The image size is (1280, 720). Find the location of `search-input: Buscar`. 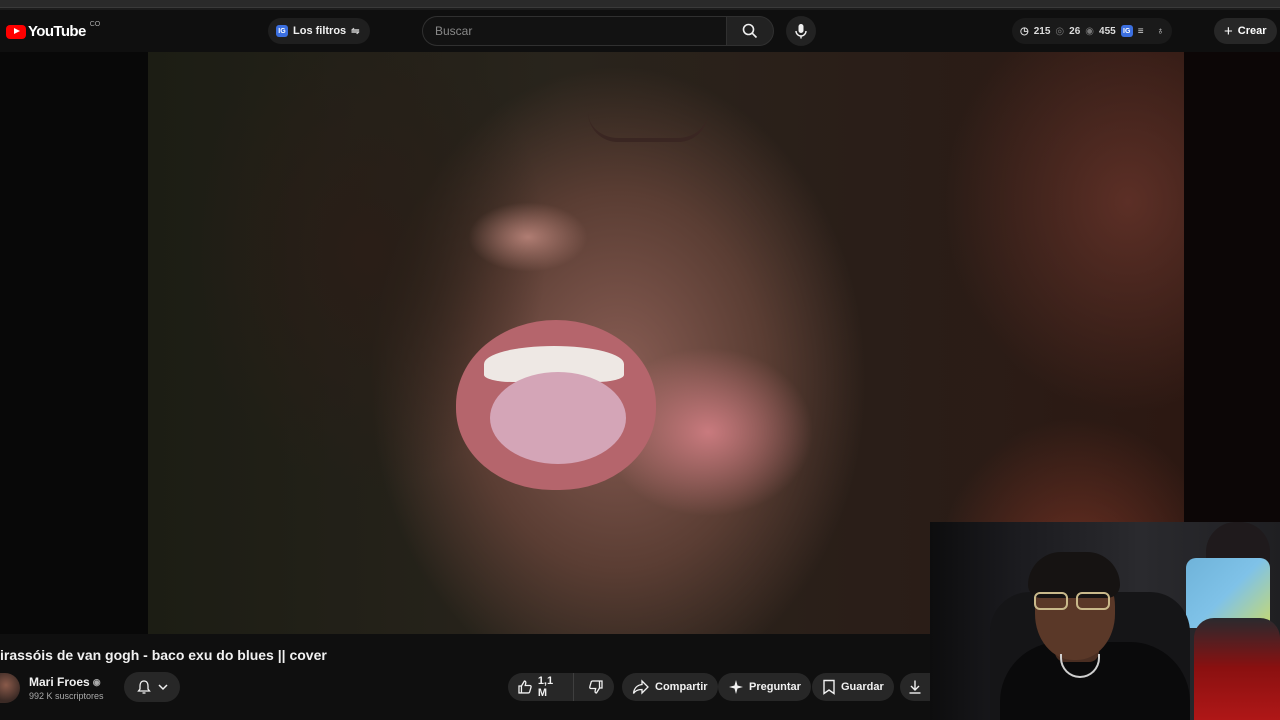

search-input: Buscar is located at coordinates (574, 31).